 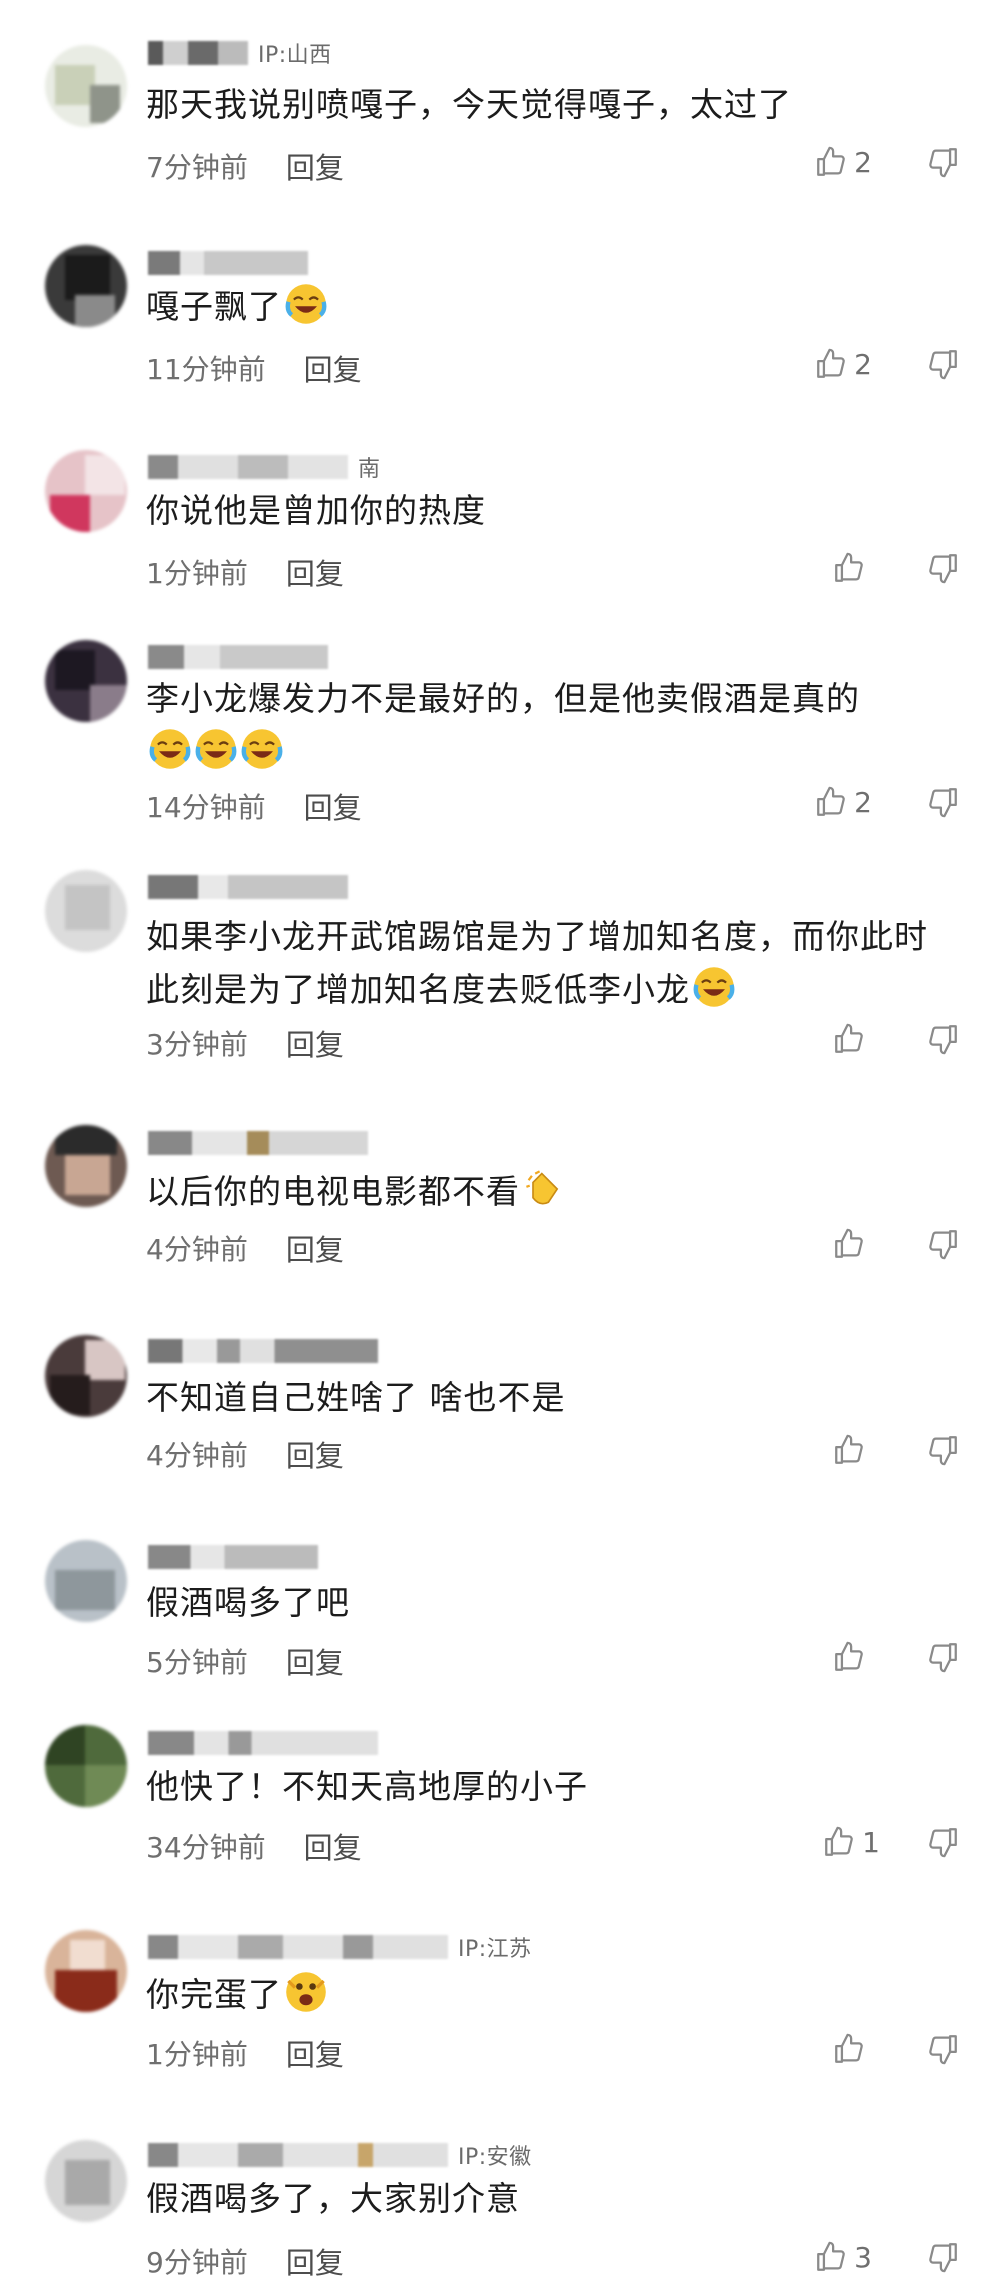 What do you see at coordinates (549, 306) in the screenshot?
I see `comment-text: 嘎子飘了` at bounding box center [549, 306].